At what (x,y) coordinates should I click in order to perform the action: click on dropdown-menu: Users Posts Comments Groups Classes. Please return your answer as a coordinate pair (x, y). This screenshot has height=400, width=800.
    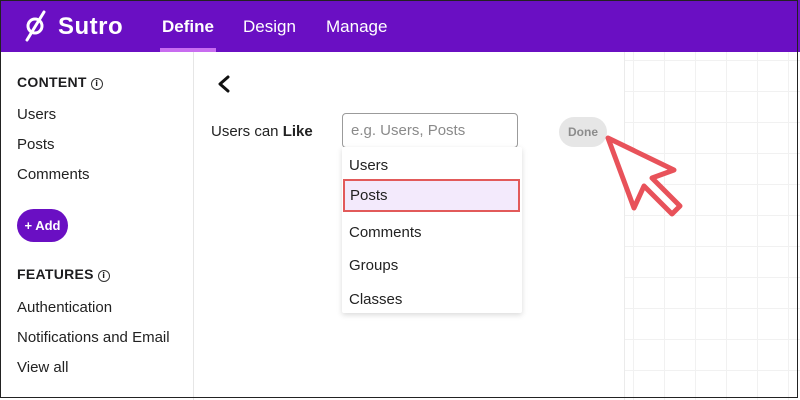
    Looking at the image, I should click on (432, 230).